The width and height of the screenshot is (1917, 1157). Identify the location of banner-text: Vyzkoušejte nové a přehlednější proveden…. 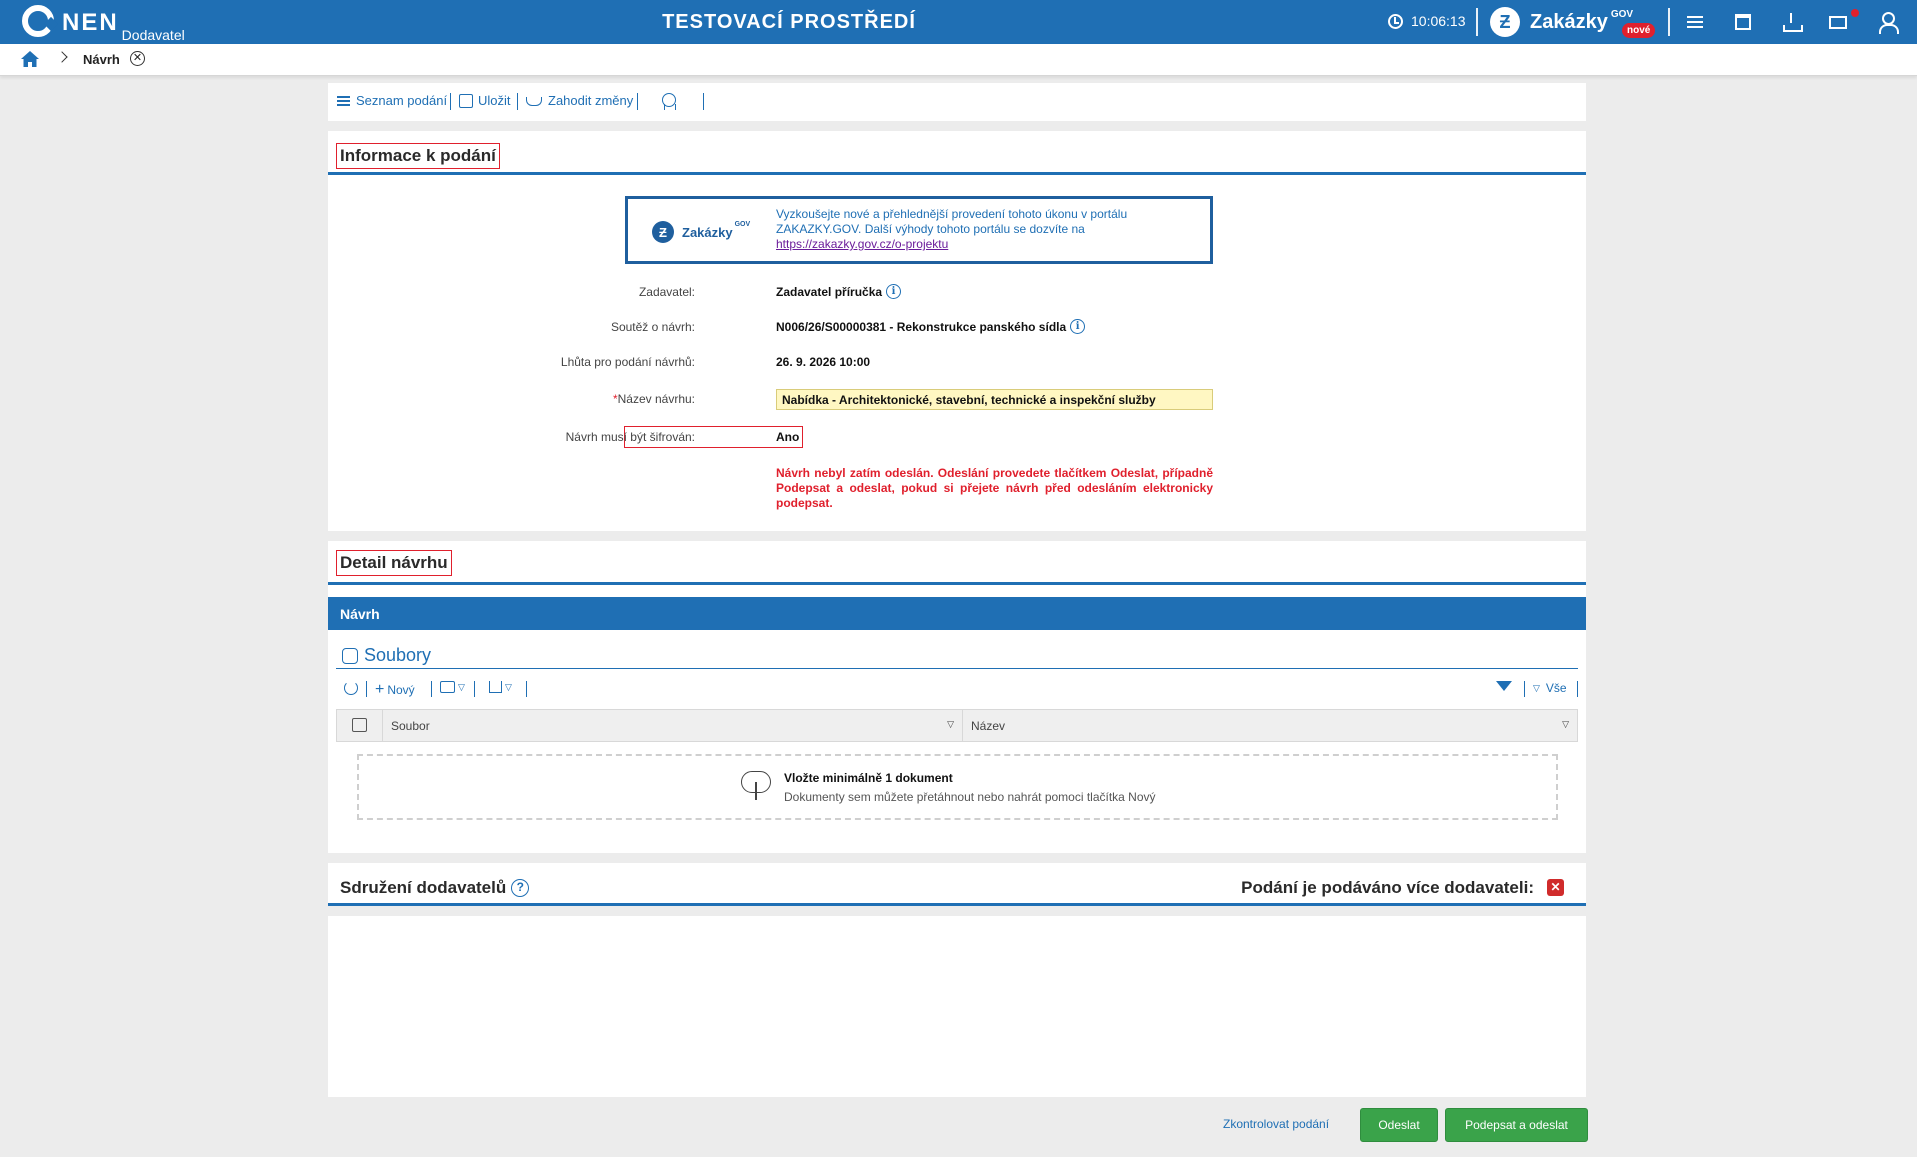
(952, 221).